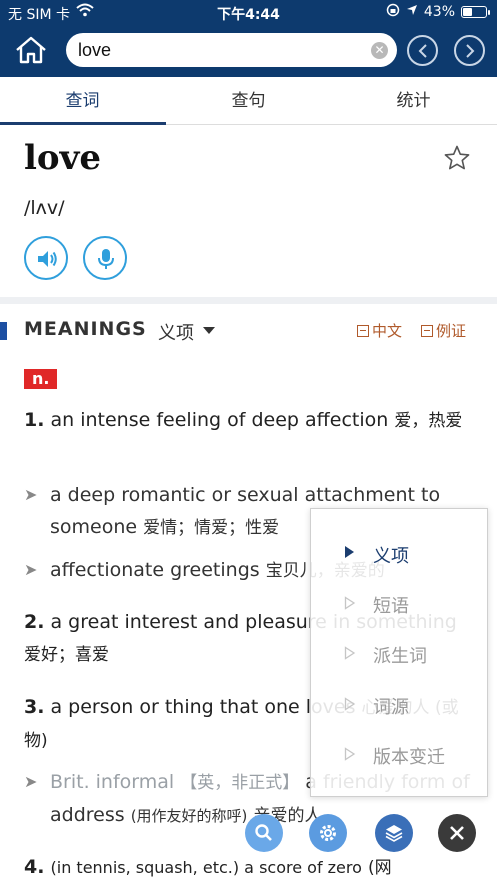 The width and height of the screenshot is (497, 883). I want to click on pronounce-button, so click(46, 258).